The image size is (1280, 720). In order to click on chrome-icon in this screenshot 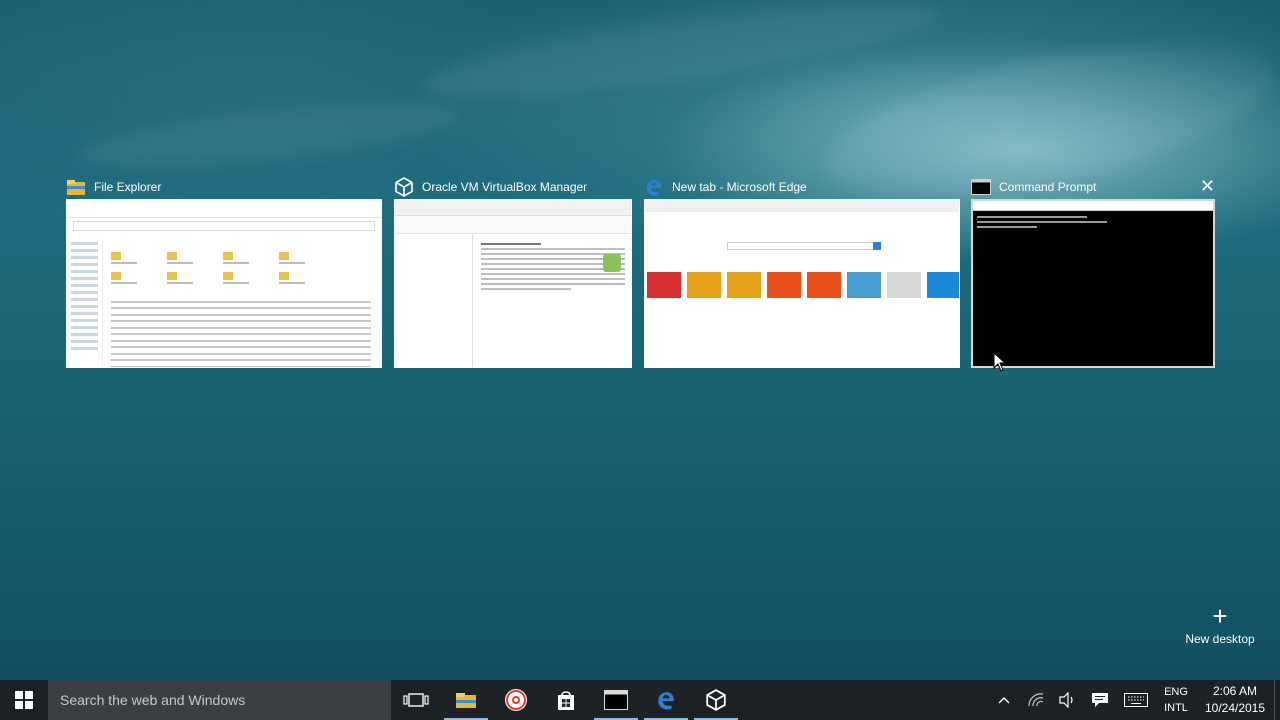, I will do `click(516, 700)`.